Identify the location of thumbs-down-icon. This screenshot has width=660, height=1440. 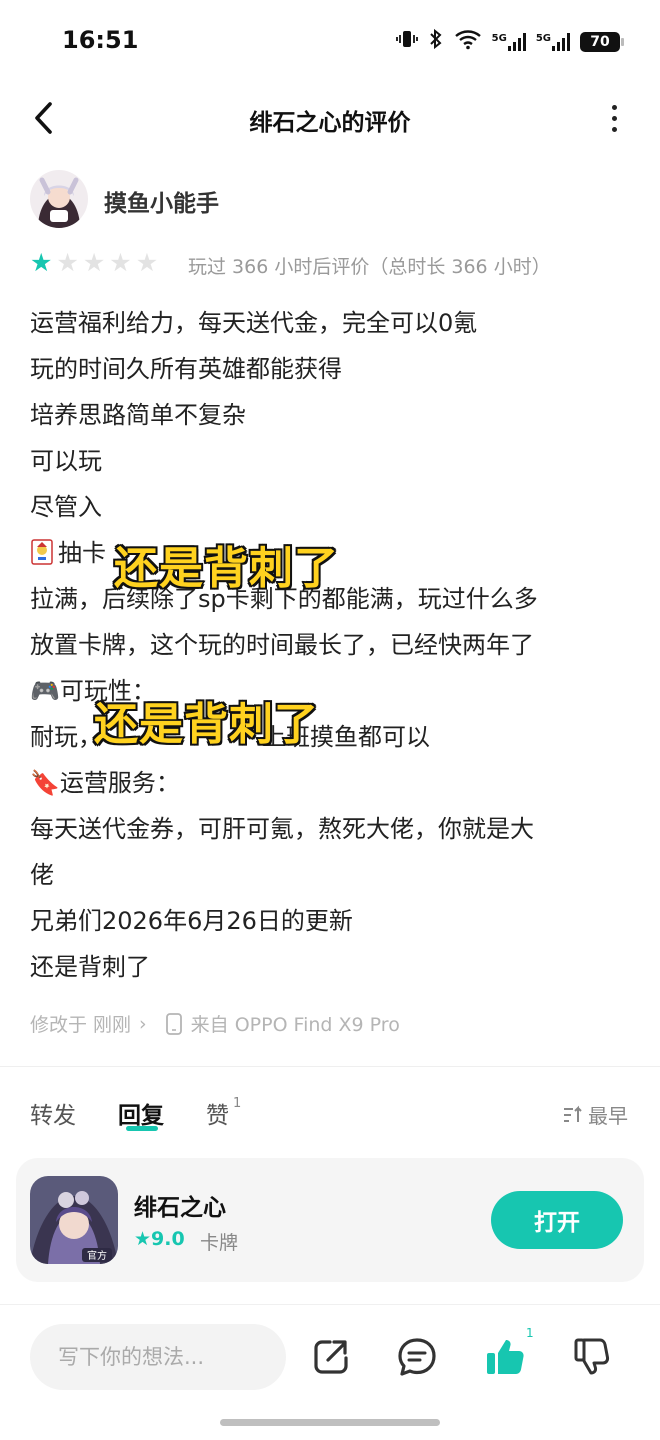
(592, 1356).